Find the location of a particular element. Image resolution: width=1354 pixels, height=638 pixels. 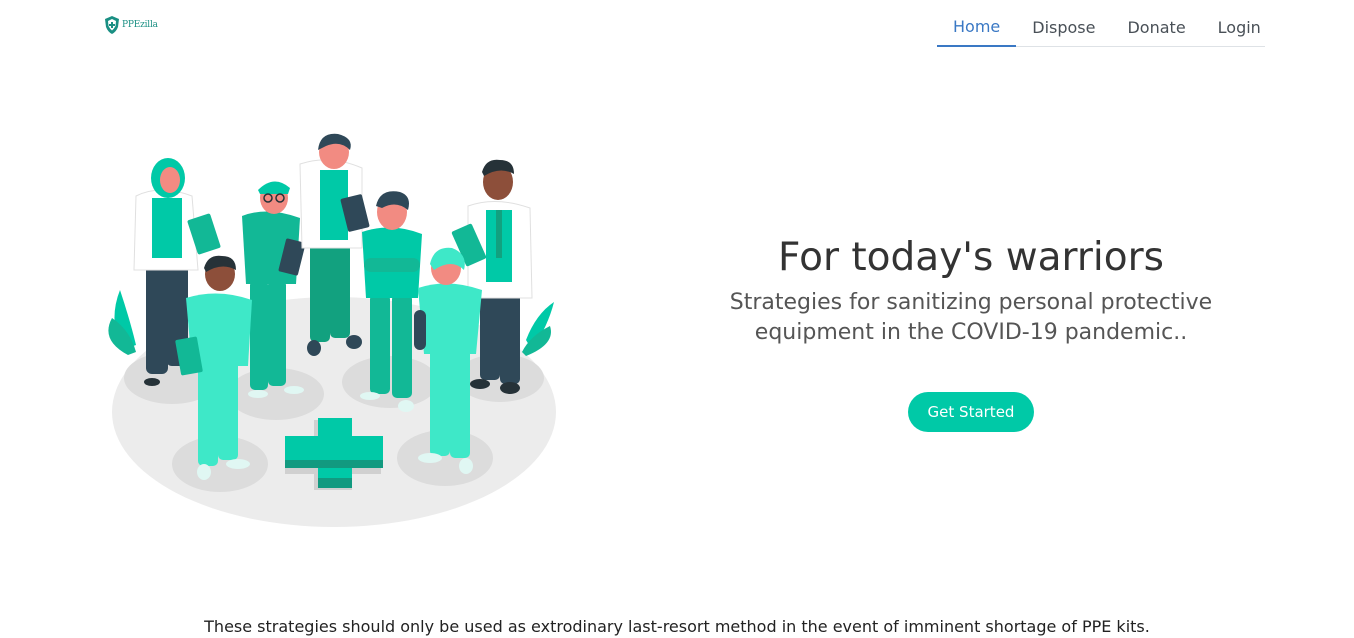

shield-logo-icon is located at coordinates (112, 25).